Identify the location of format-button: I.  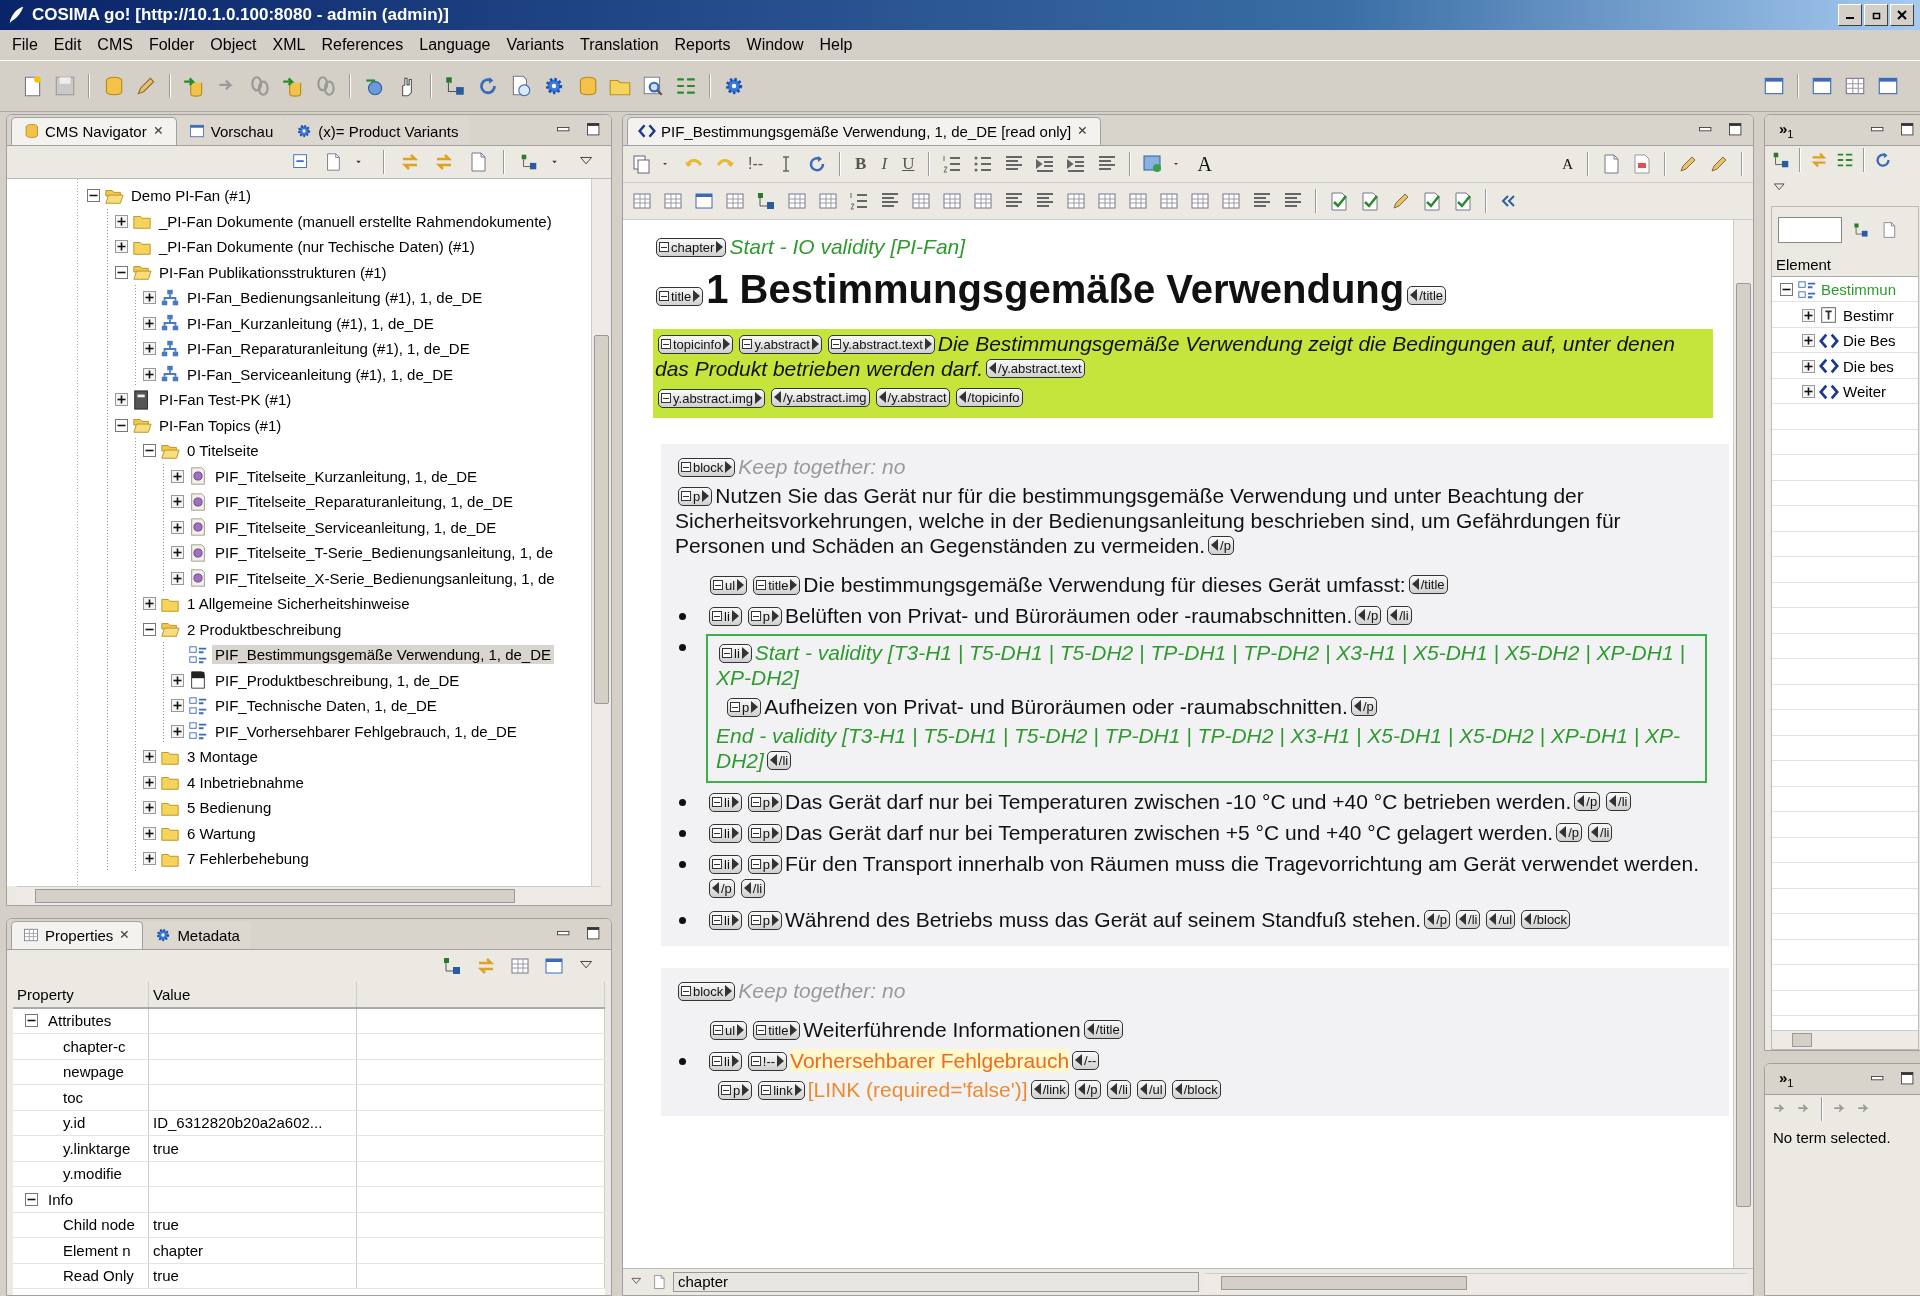
(884, 164).